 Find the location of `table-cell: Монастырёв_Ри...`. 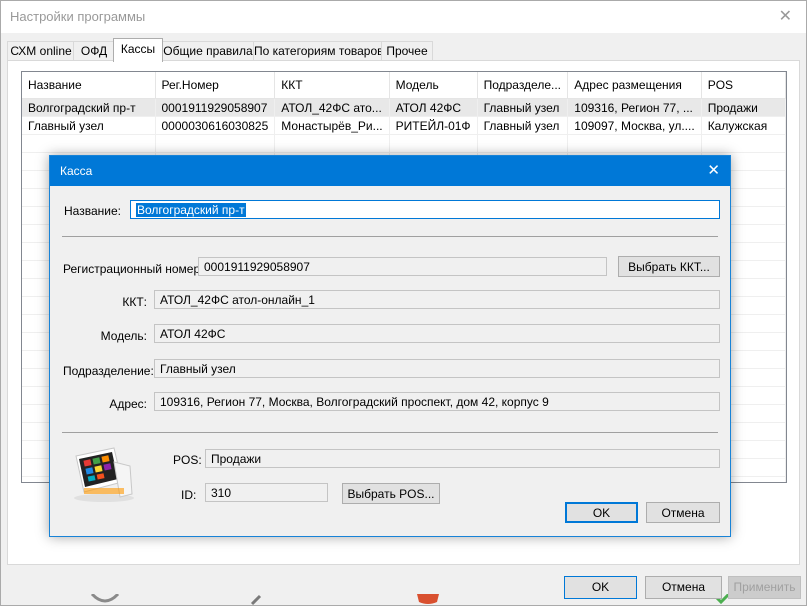

table-cell: Монастырёв_Ри... is located at coordinates (332, 125).